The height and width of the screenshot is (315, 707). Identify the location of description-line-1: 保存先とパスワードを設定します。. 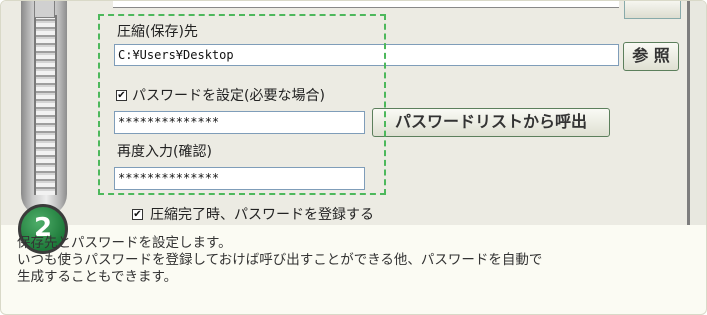
(124, 243).